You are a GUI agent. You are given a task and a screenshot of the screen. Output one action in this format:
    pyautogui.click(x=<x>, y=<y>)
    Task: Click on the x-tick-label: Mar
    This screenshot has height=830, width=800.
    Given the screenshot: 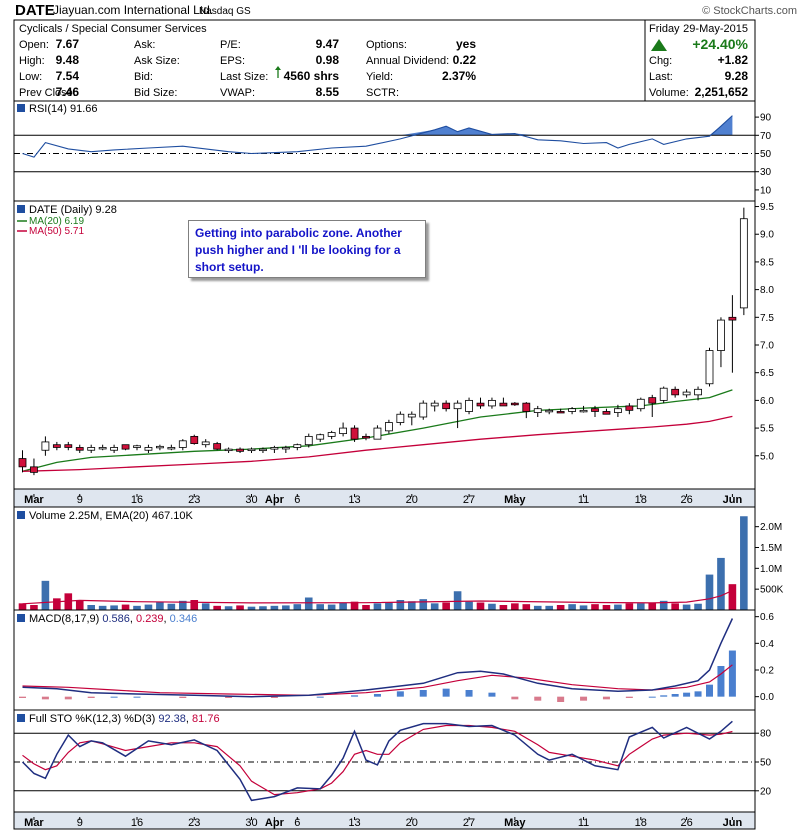 What is the action you would take?
    pyautogui.click(x=34, y=500)
    